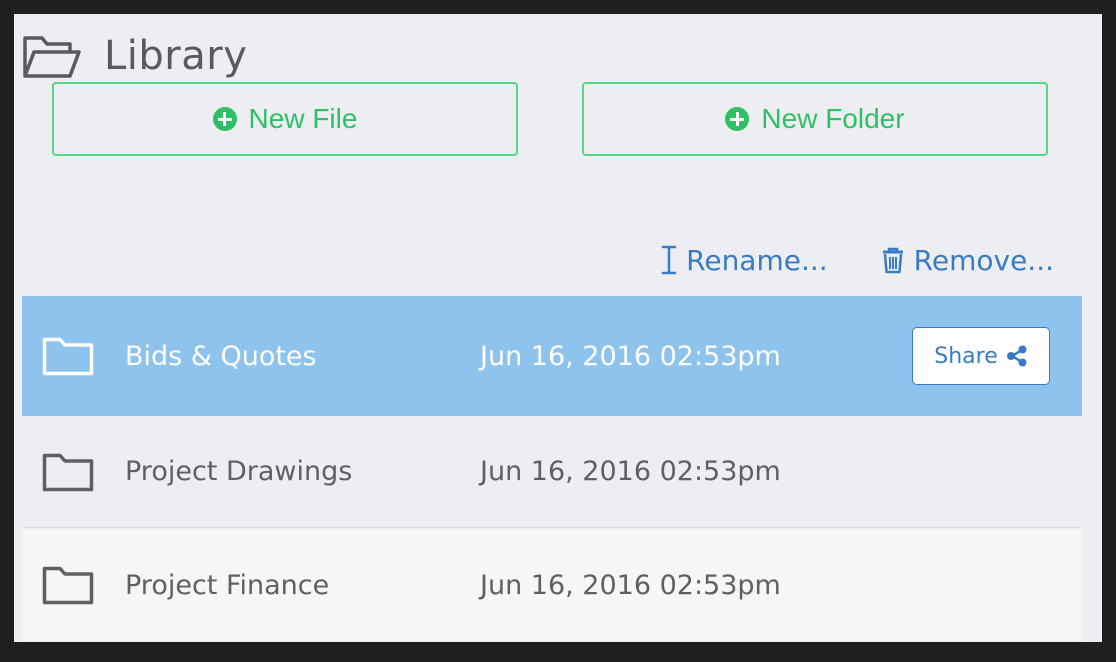 This screenshot has height=662, width=1116. I want to click on library-header: Library, so click(134, 56).